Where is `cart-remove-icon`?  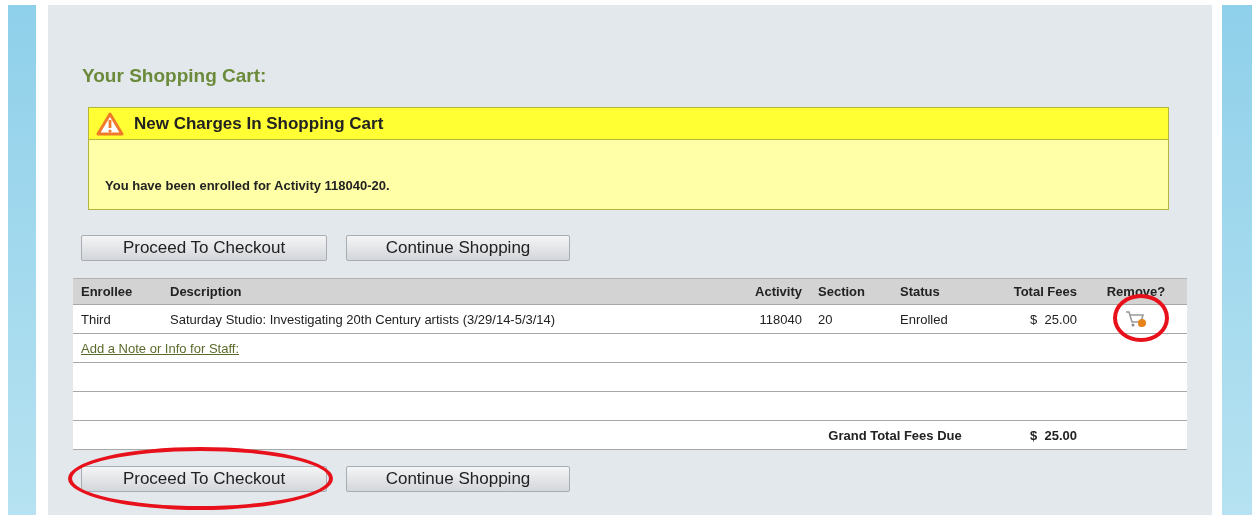
cart-remove-icon is located at coordinates (1136, 319).